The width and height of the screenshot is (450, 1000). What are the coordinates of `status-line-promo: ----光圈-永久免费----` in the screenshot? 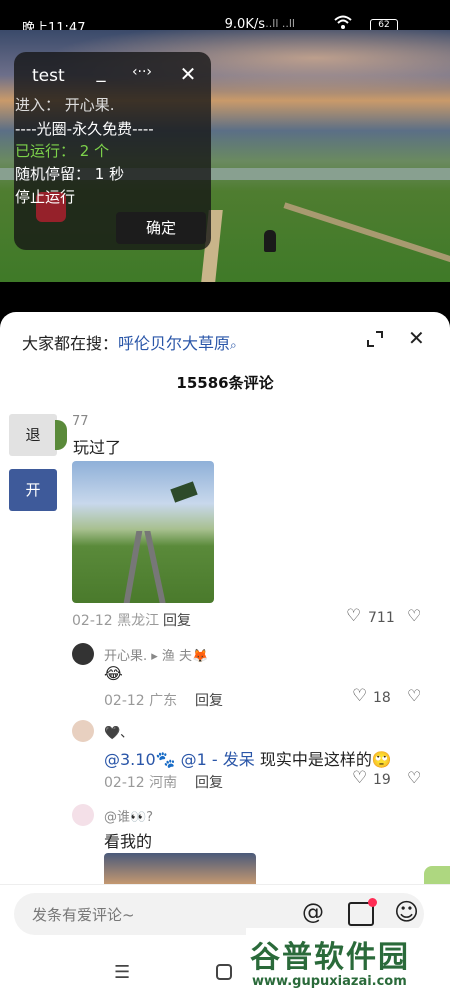 It's located at (84, 129).